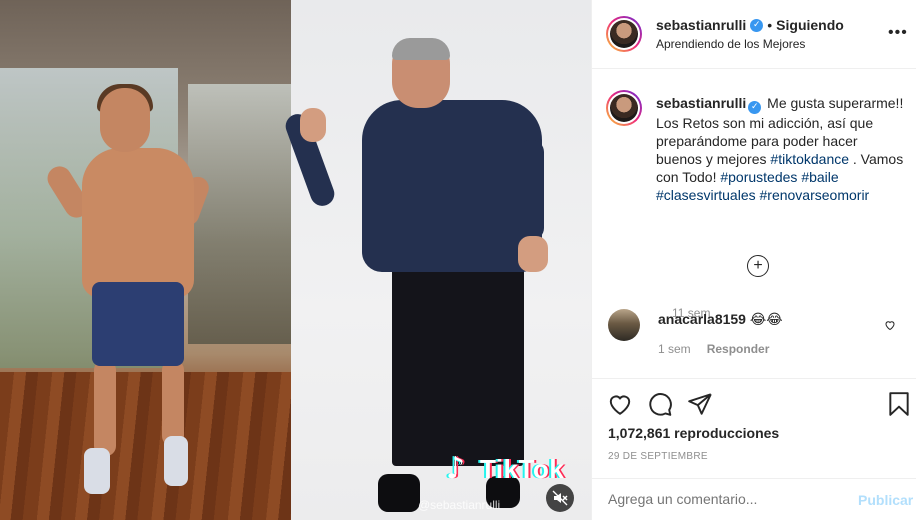  I want to click on post-date: 29 DE SEPTIEMBRE, so click(658, 456).